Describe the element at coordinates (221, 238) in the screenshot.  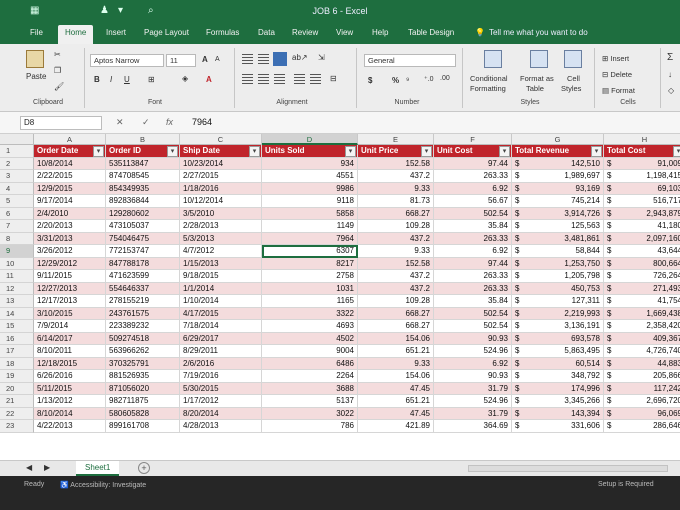
I see `table-cell: 5/3/2013` at that location.